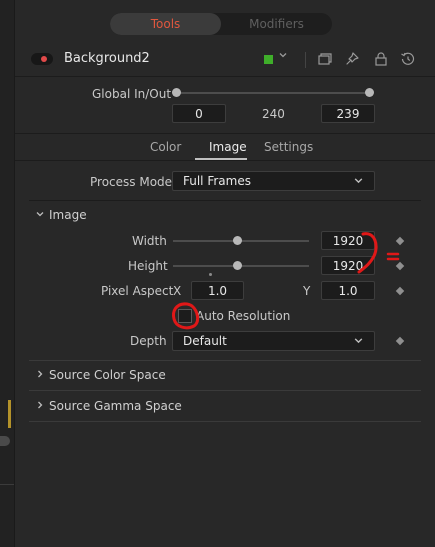 The width and height of the screenshot is (435, 547). Describe the element at coordinates (400, 341) in the screenshot. I see `depth-keyframe-diamond` at that location.